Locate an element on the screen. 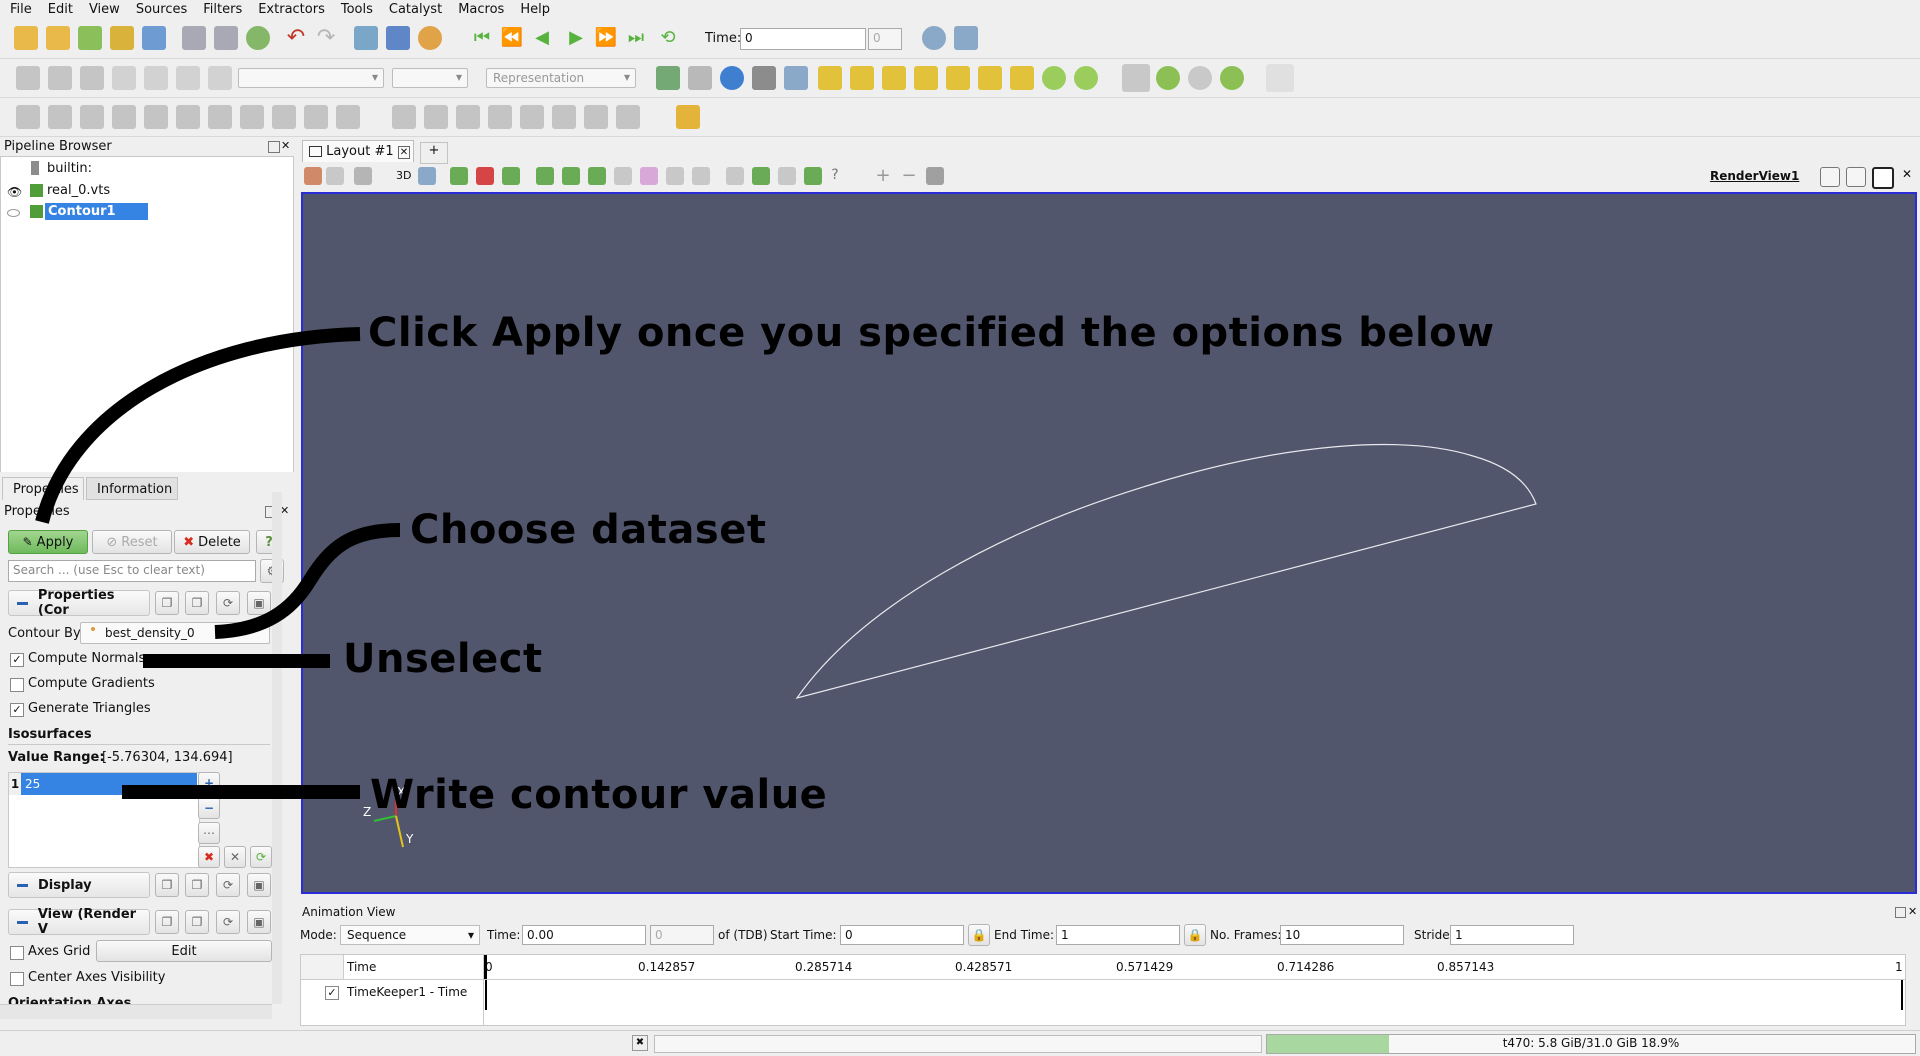 The image size is (1920, 1056). mode-select: Sequence ▾ is located at coordinates (410, 935).